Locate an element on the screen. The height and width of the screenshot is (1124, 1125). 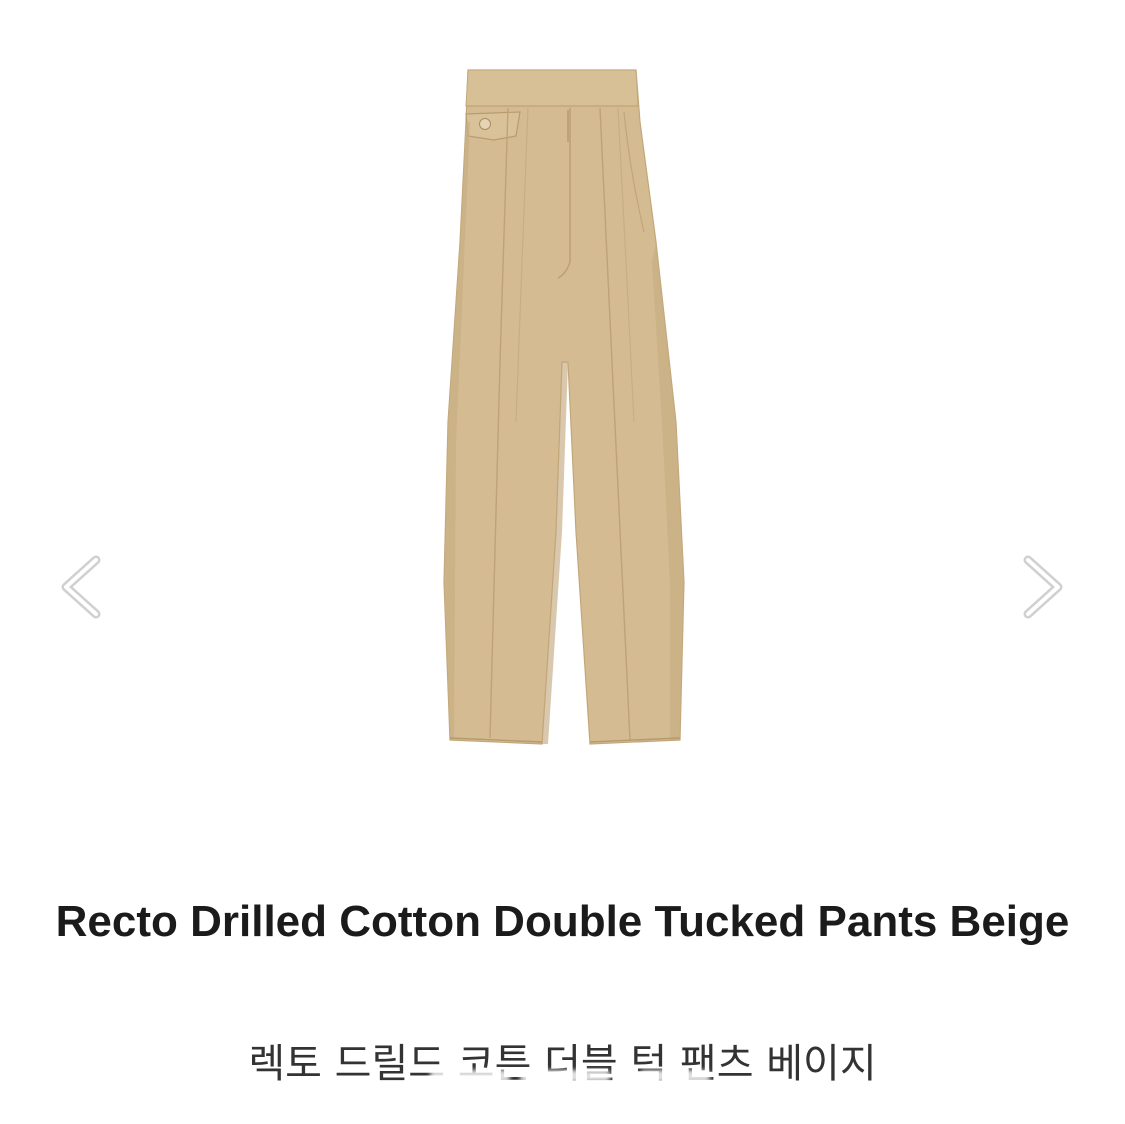
carousel-prev-button is located at coordinates (82, 587).